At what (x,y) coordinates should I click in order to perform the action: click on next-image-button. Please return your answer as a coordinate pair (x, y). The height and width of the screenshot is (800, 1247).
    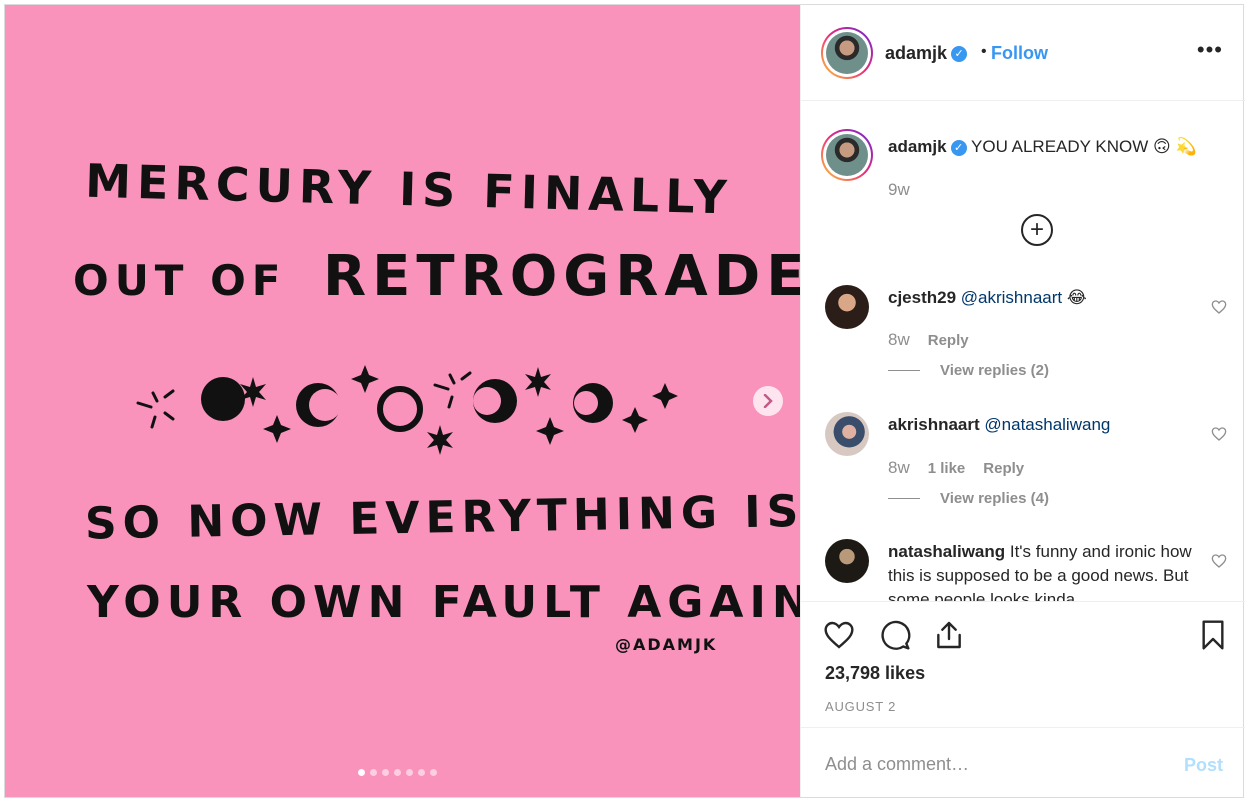
    Looking at the image, I should click on (768, 401).